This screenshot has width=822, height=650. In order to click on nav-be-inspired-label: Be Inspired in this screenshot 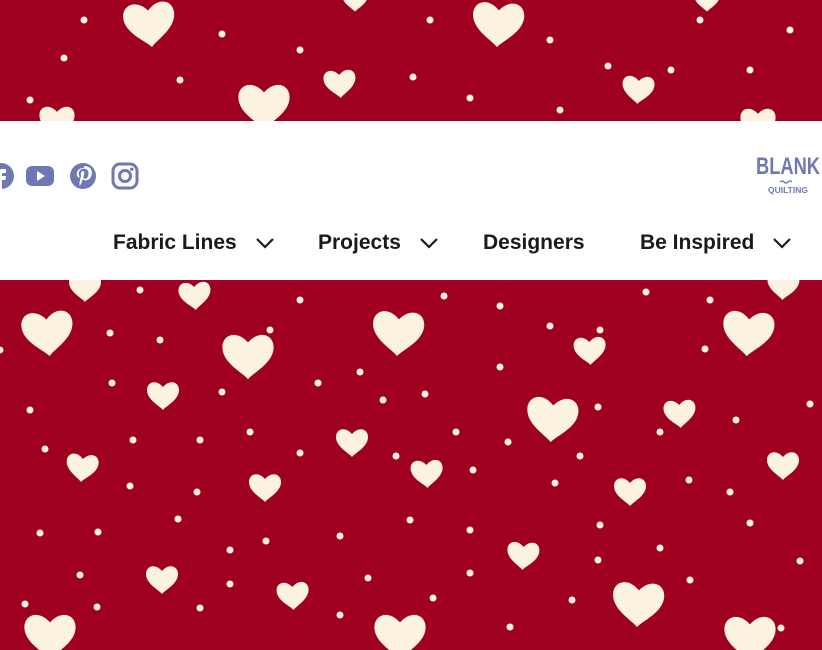, I will do `click(697, 242)`.